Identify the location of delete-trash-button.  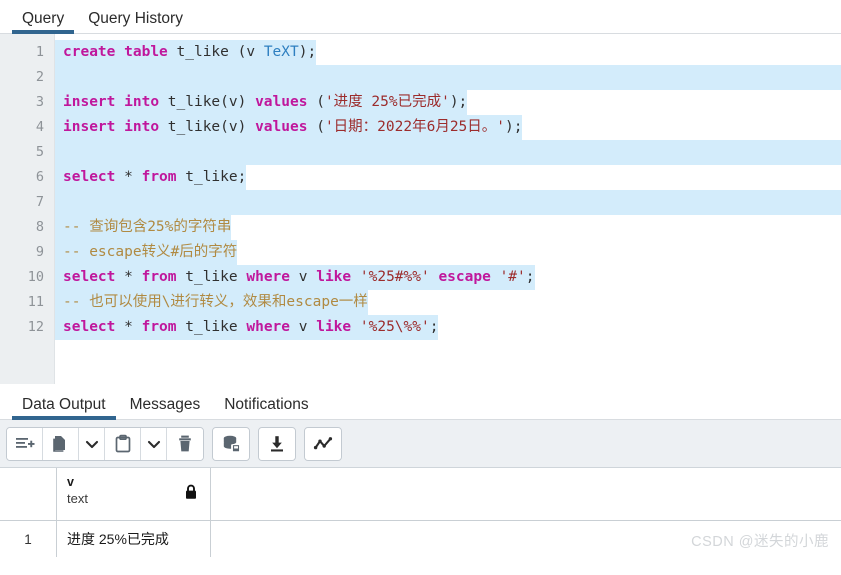
(185, 443).